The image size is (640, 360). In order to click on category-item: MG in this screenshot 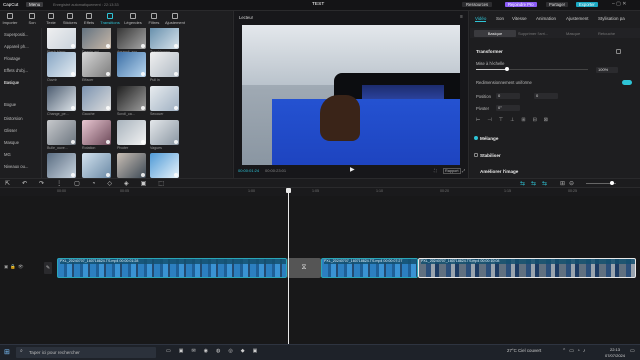, I will do `click(7, 154)`.